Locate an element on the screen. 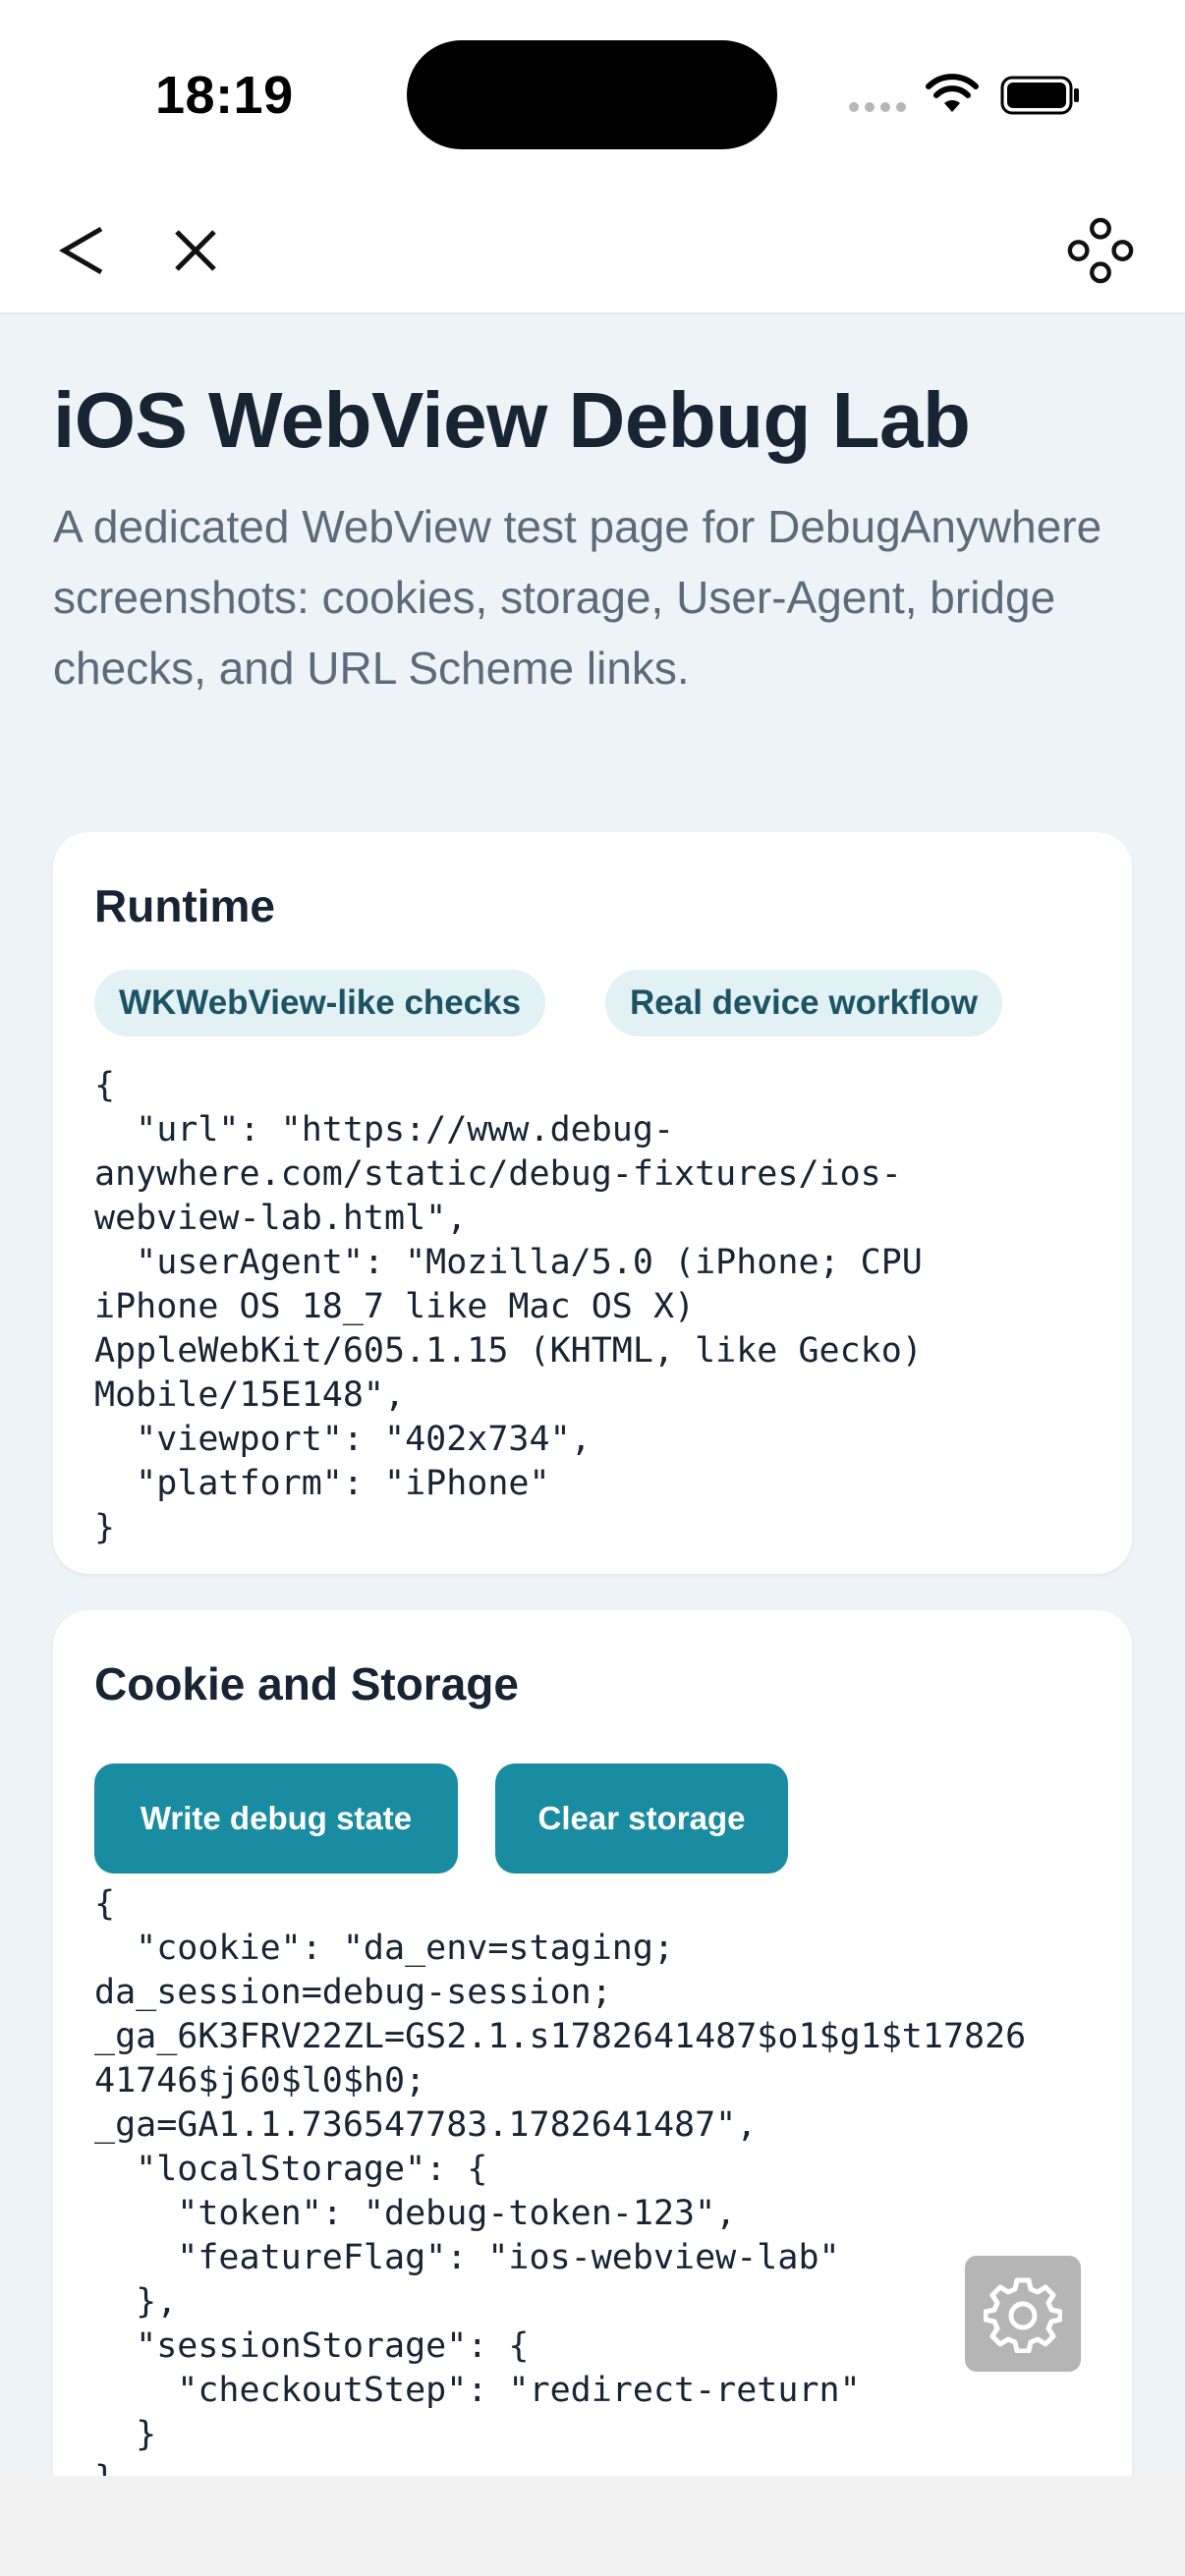 The height and width of the screenshot is (2576, 1185). cookie-storage-card-title: Cookie and Storage is located at coordinates (307, 1683).